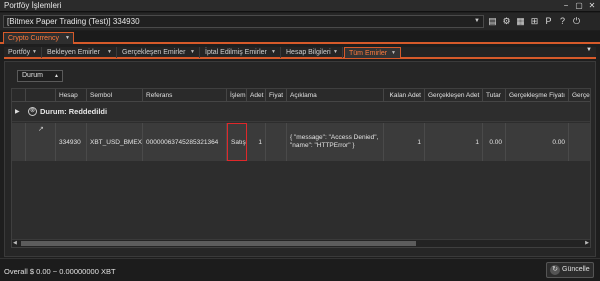 The image size is (600, 281). What do you see at coordinates (300, 37) in the screenshot?
I see `category-tabbar: Crypto Currency ▼` at bounding box center [300, 37].